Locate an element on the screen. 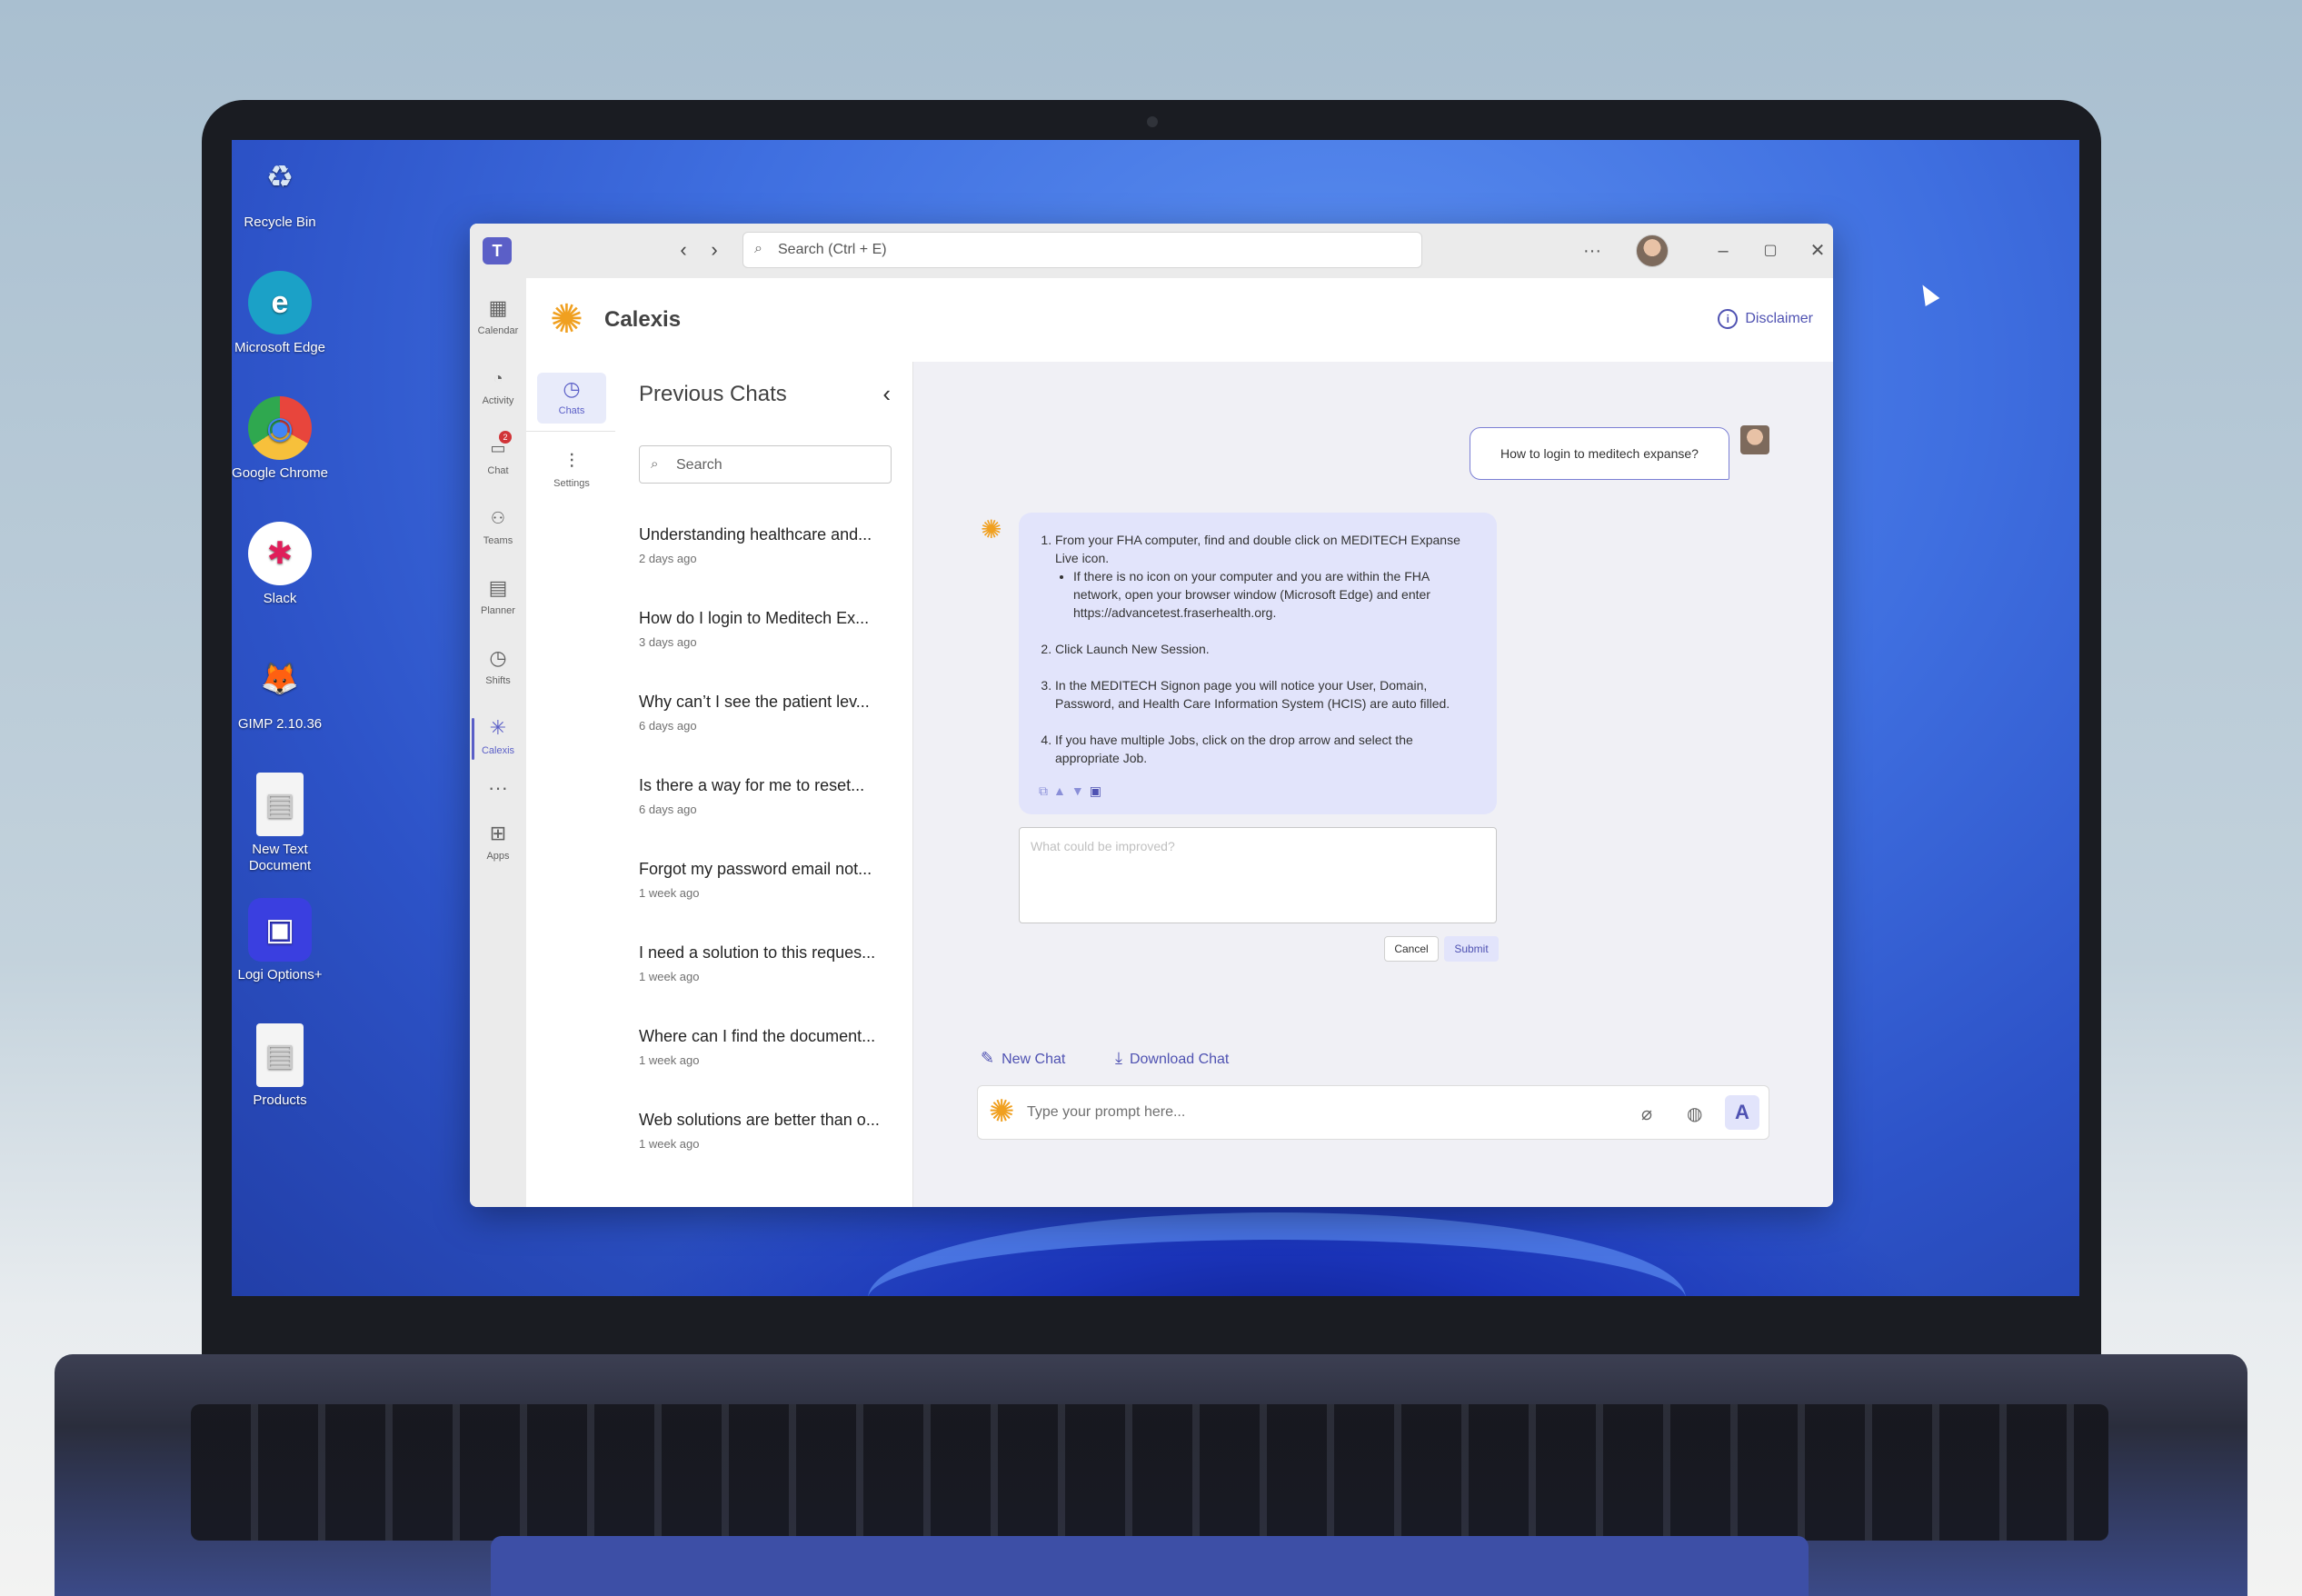 The width and height of the screenshot is (2302, 1596). desktop-icon-text-document: ▤ New Text Document is located at coordinates (279, 823).